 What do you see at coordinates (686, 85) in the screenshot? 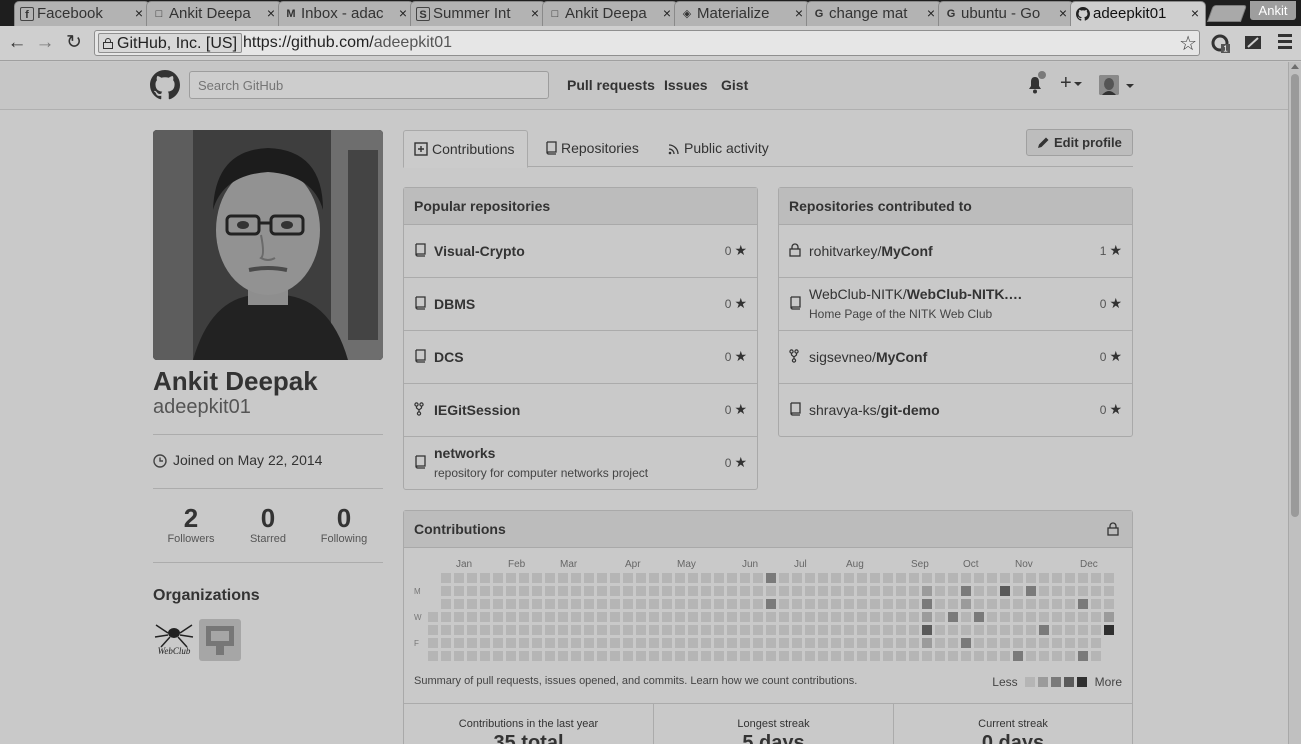
I see `nav-issues: Issues` at bounding box center [686, 85].